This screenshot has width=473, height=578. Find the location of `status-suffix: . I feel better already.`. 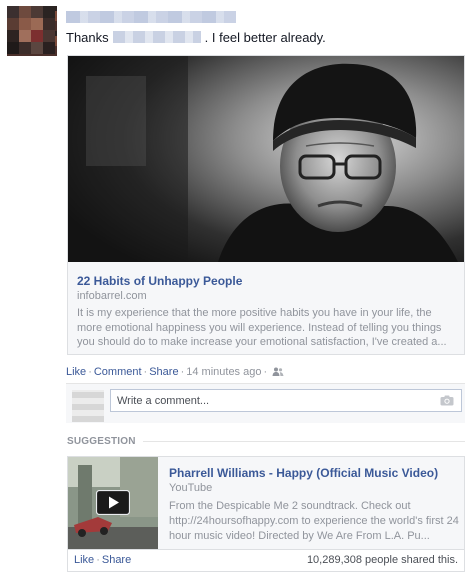

status-suffix: . I feel better already. is located at coordinates (265, 37).